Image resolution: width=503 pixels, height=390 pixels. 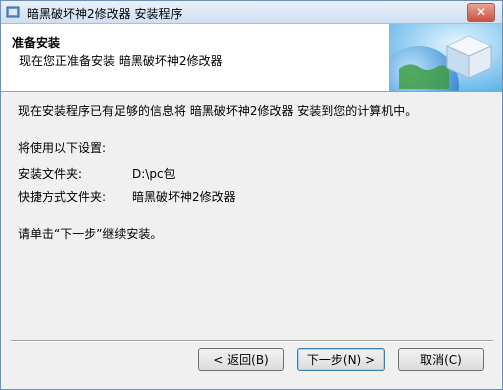 What do you see at coordinates (90, 234) in the screenshot?
I see `instruction-text: 请单击“下一步”继续安装。` at bounding box center [90, 234].